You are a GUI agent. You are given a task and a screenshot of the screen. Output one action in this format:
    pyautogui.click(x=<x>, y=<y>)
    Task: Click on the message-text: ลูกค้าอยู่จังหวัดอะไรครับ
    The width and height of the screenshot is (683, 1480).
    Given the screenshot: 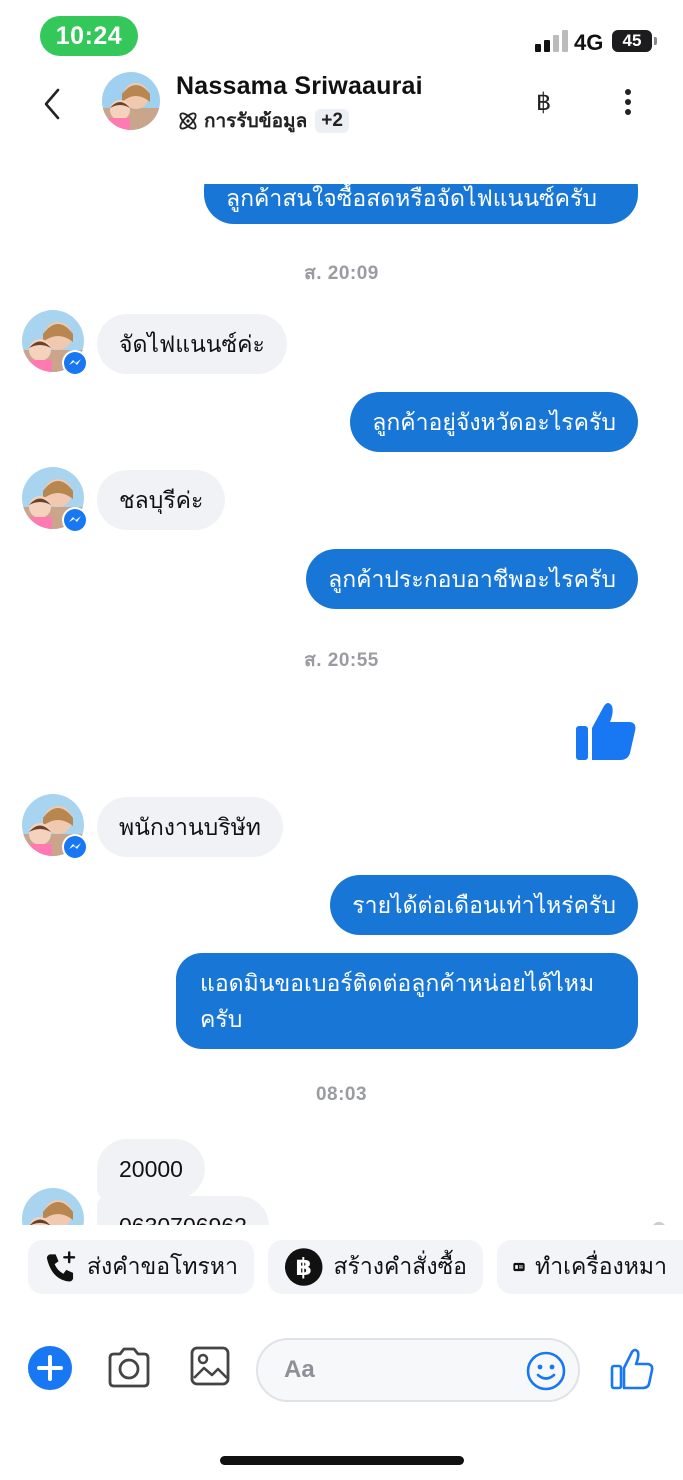 What is the action you would take?
    pyautogui.click(x=494, y=422)
    